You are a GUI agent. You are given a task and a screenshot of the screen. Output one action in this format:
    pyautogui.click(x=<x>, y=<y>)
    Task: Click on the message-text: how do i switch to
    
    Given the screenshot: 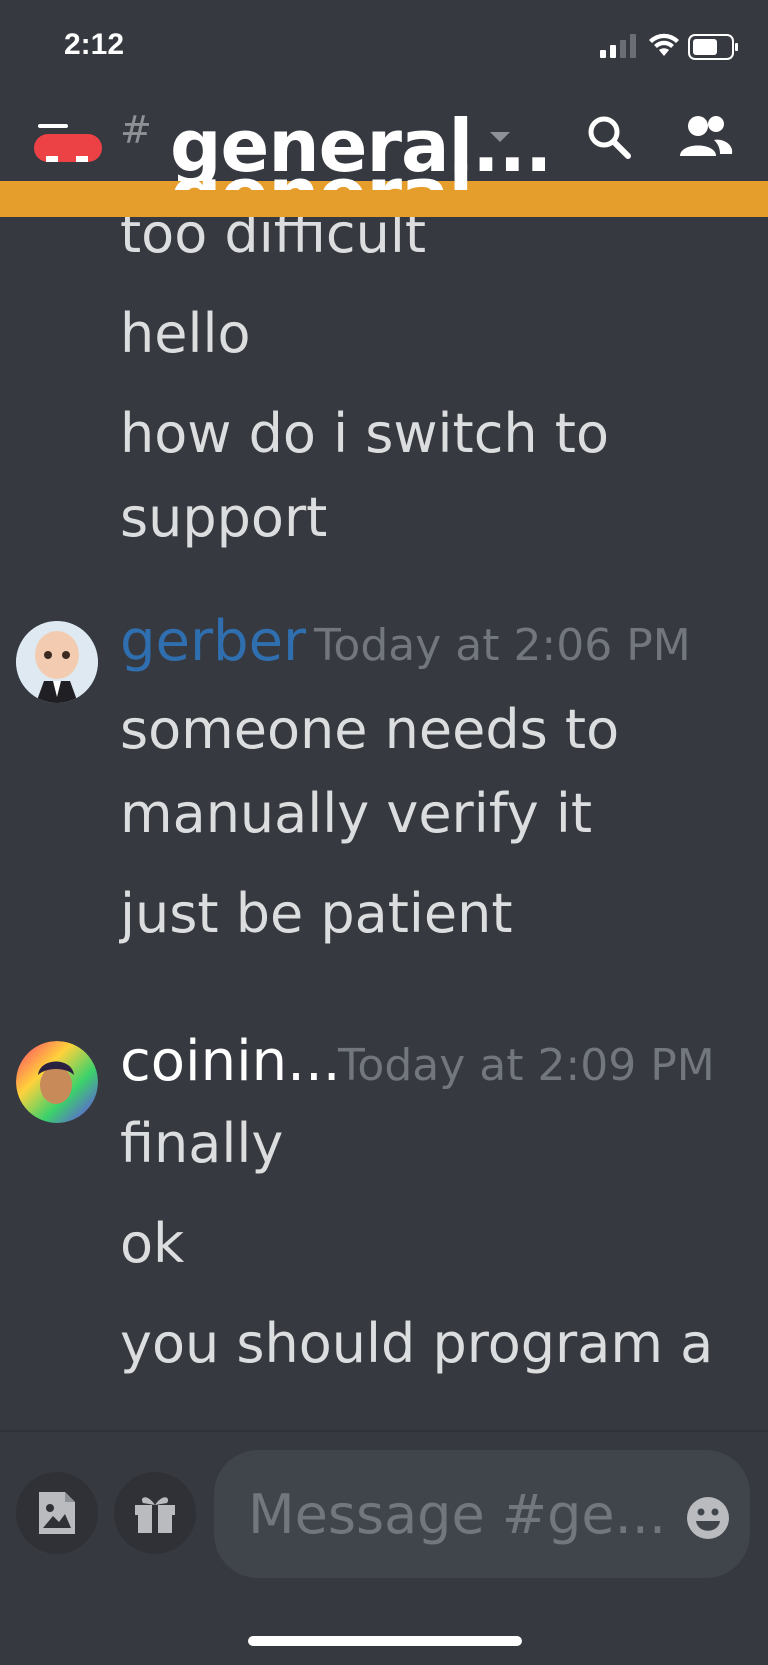 What is the action you would take?
    pyautogui.click(x=365, y=433)
    